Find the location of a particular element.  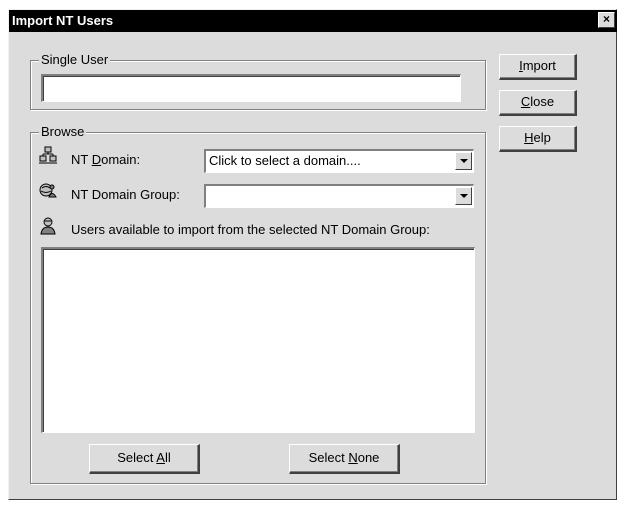

nt-domain-label: NT Domain: is located at coordinates (106, 159).